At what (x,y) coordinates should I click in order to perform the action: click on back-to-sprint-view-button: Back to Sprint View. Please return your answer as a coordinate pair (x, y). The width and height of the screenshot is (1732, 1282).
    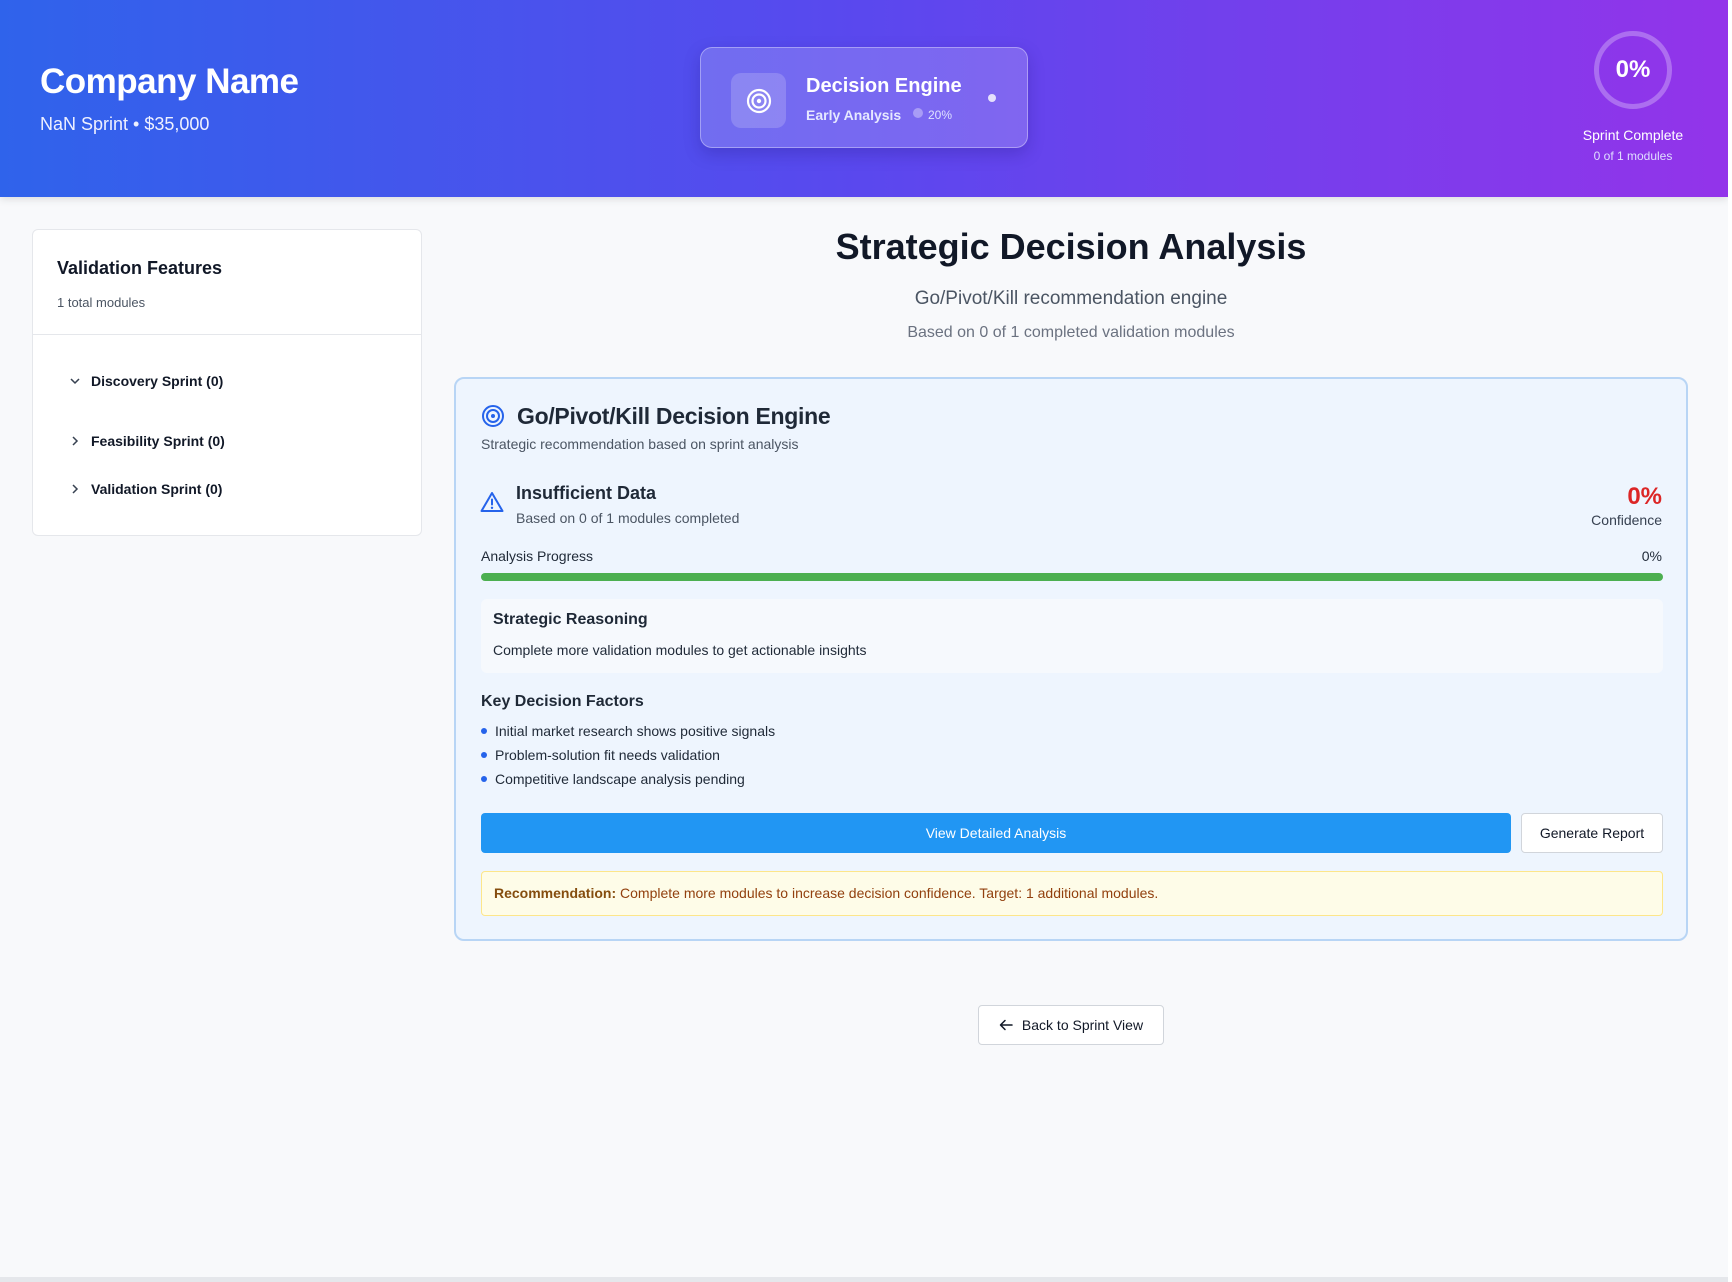
    Looking at the image, I should click on (1071, 1025).